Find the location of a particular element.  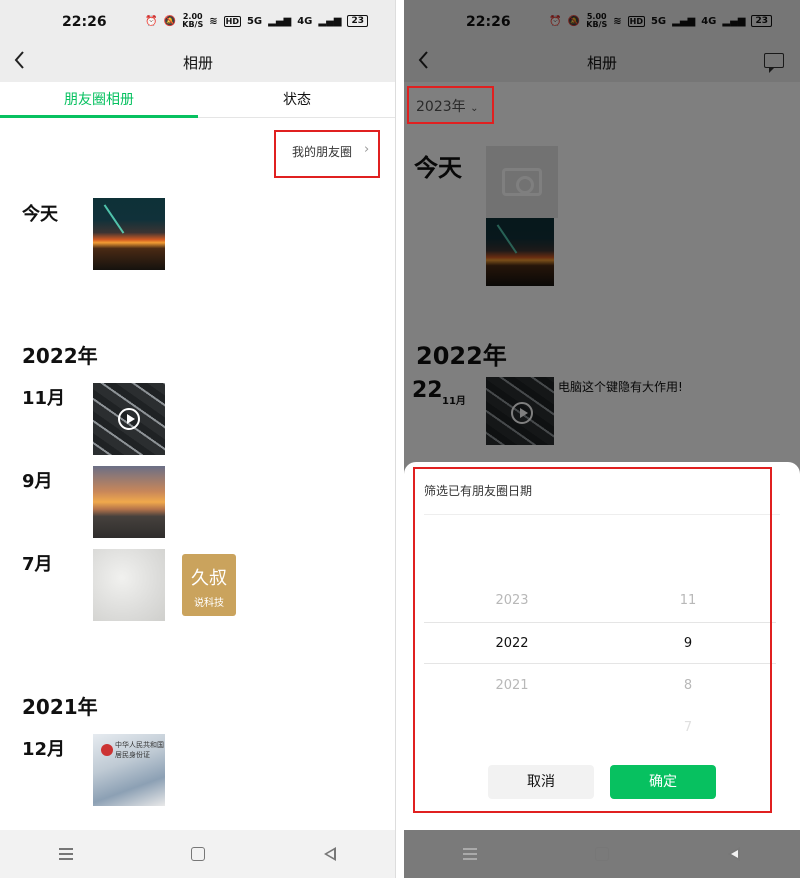

video-thumbnail is located at coordinates (129, 419).